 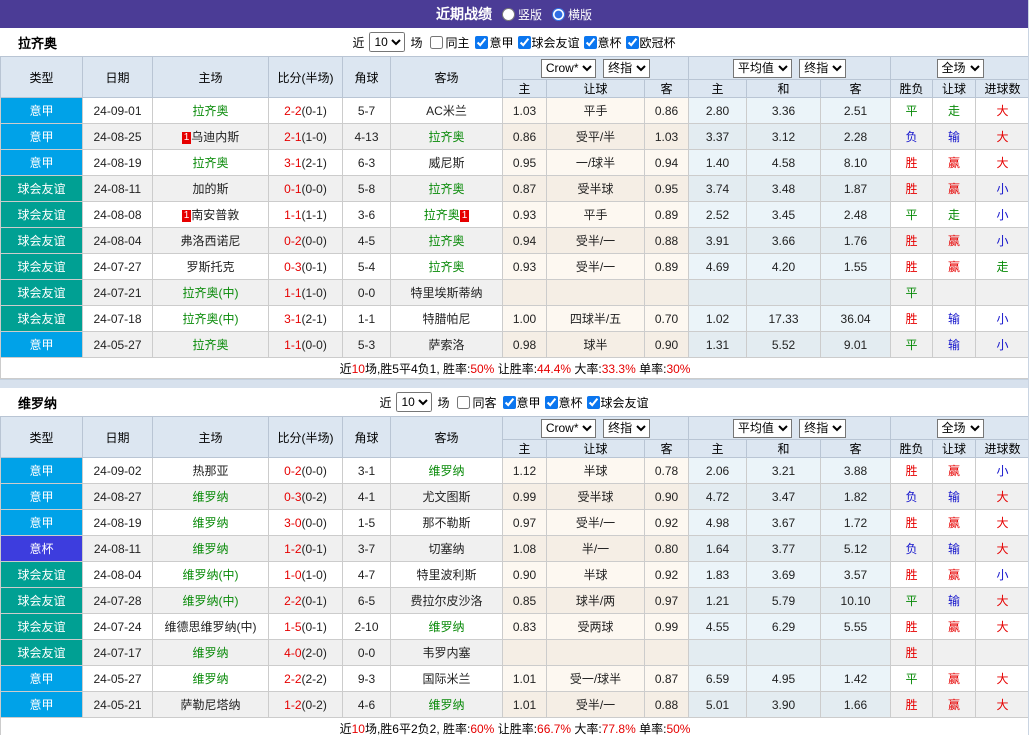 What do you see at coordinates (856, 574) in the screenshot?
I see `avg-away-odds: 3.57` at bounding box center [856, 574].